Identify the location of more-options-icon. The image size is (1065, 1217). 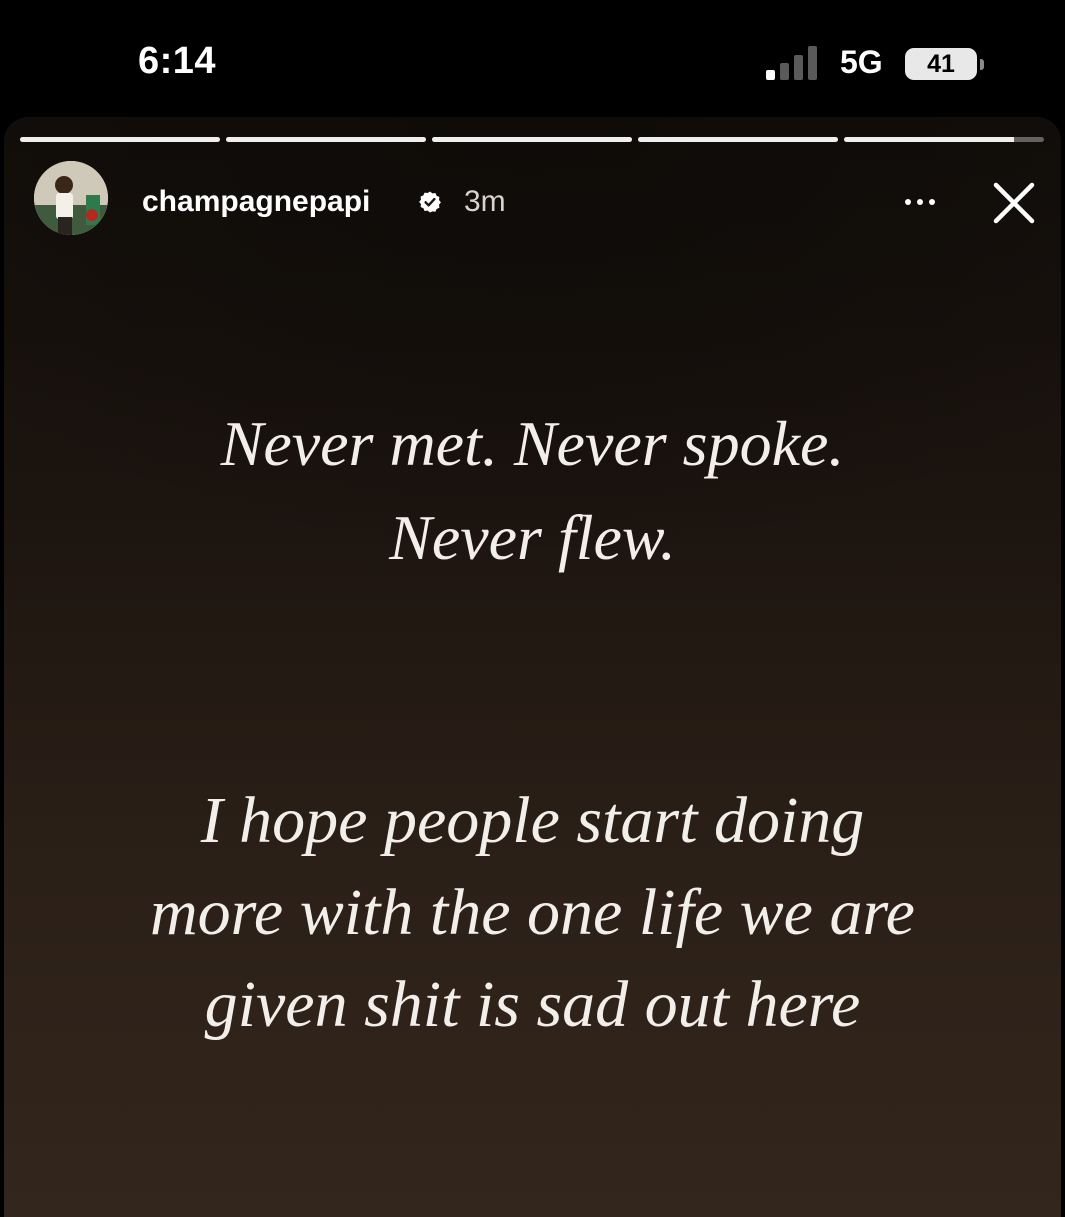
(920, 202).